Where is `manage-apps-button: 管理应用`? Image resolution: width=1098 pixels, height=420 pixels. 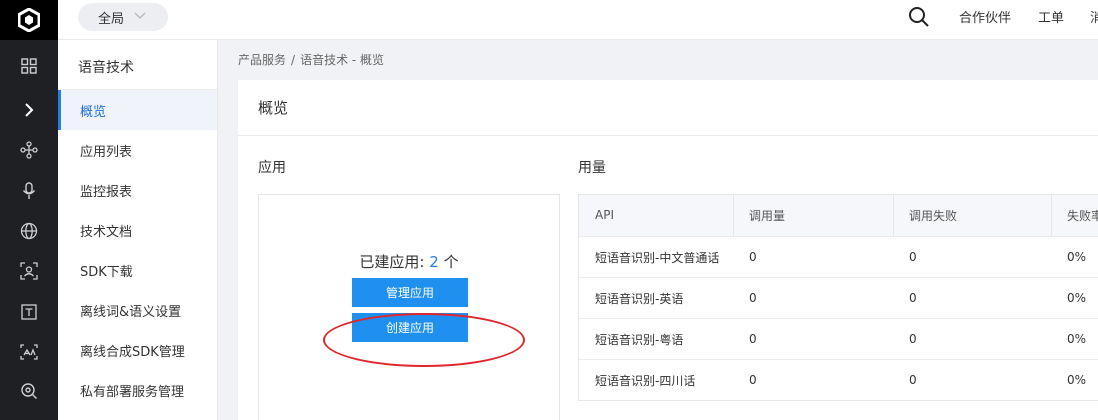 manage-apps-button: 管理应用 is located at coordinates (410, 292).